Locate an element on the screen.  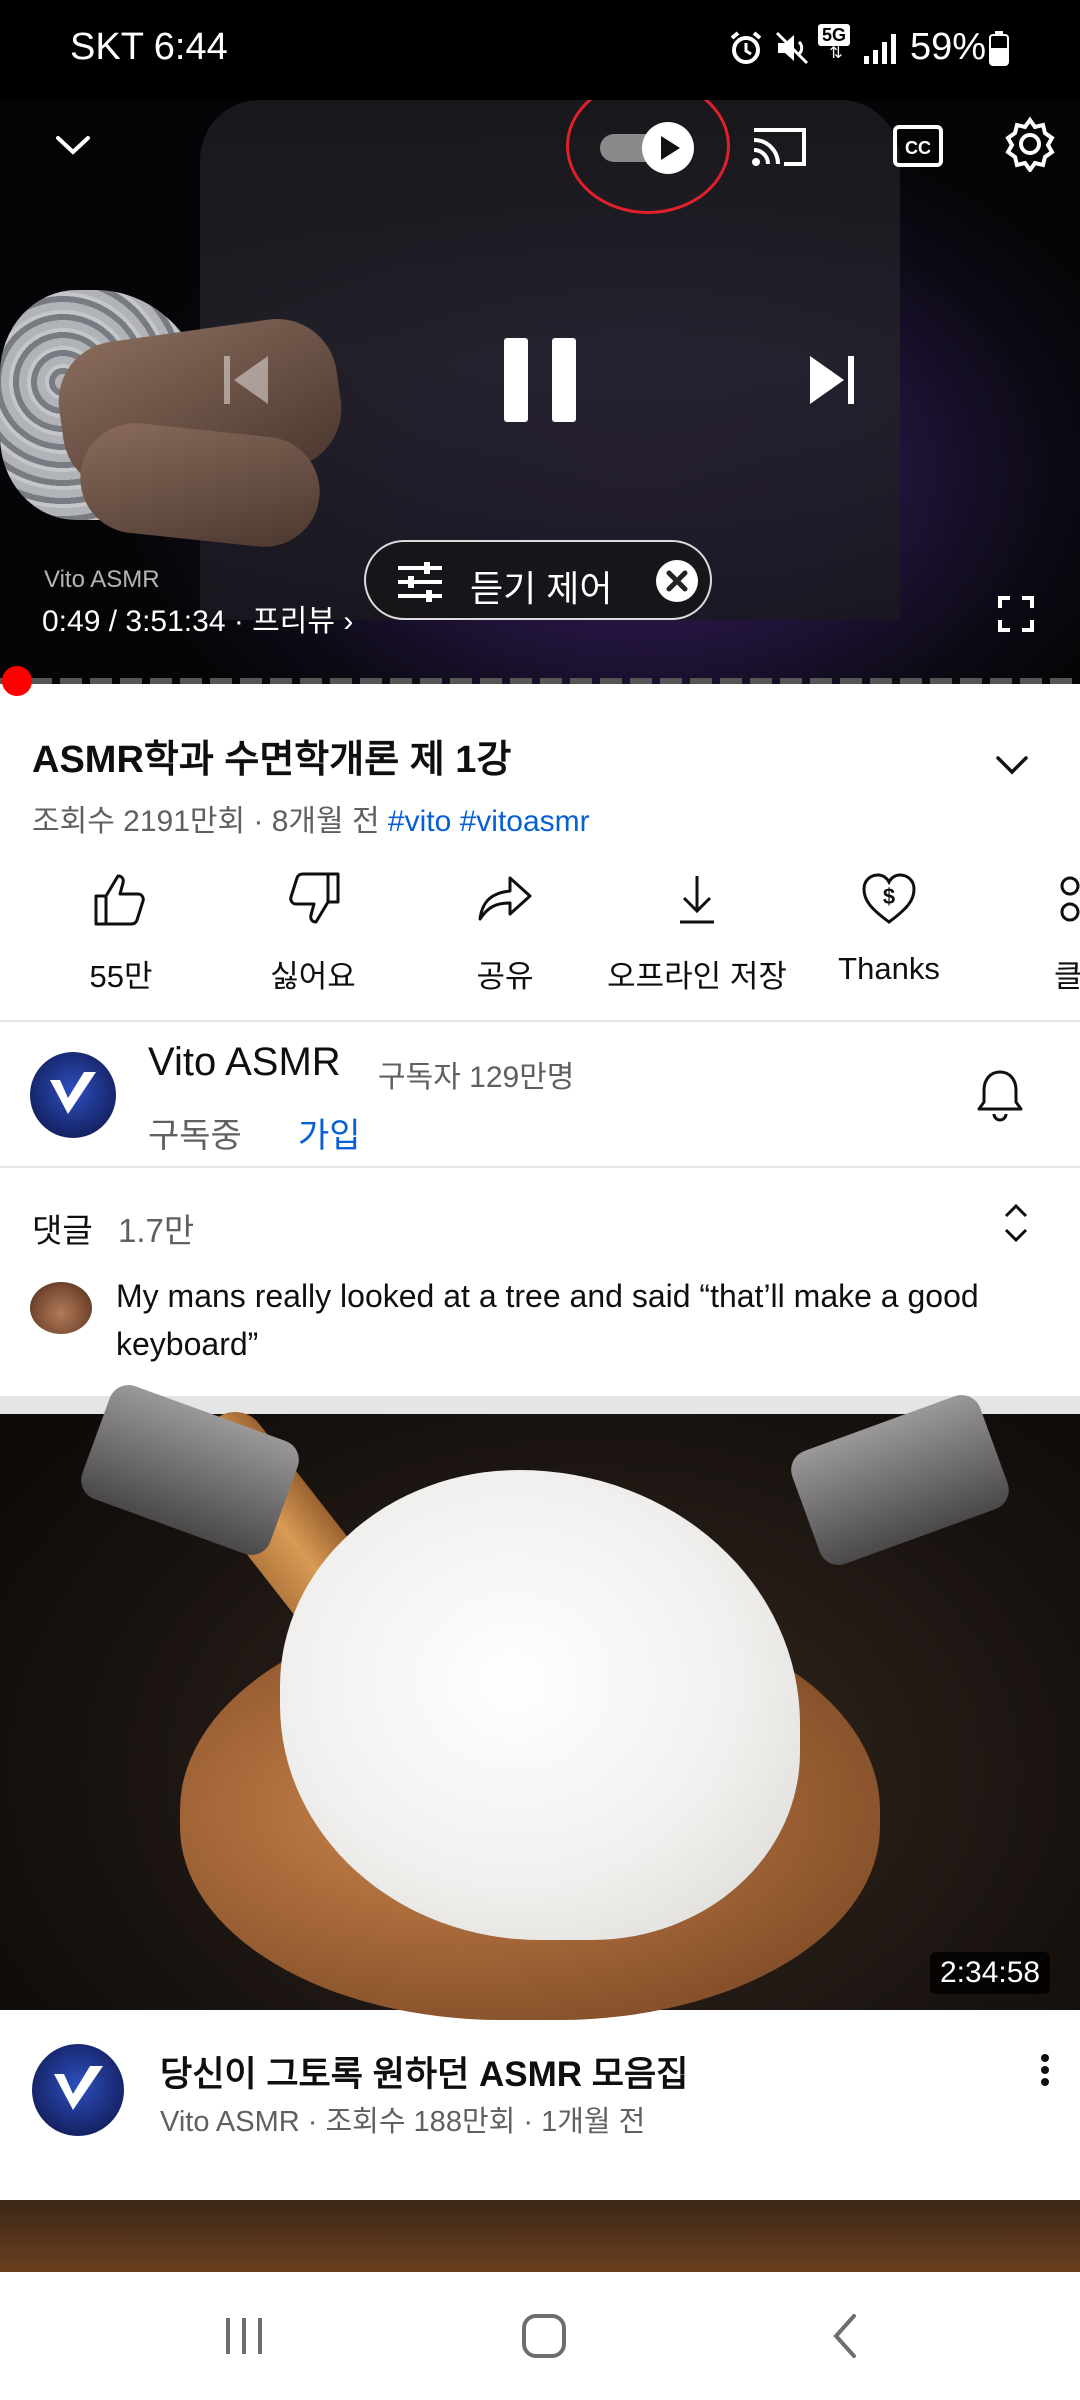
like-button: 55만 is located at coordinates (121, 933).